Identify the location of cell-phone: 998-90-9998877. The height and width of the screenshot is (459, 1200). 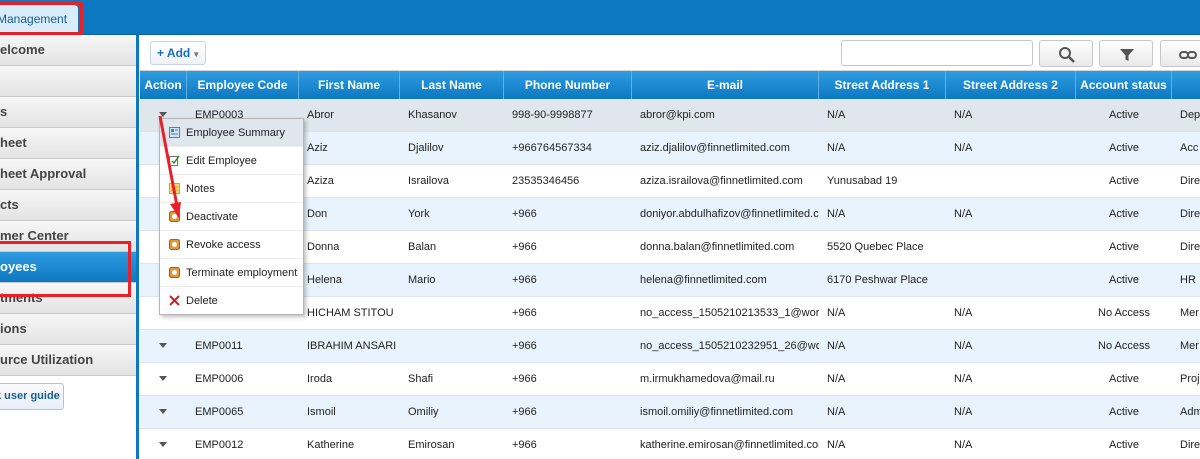
(552, 115).